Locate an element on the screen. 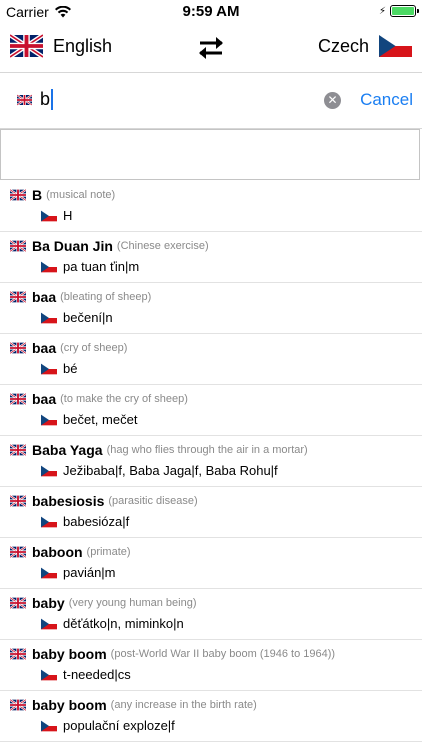 The width and height of the screenshot is (422, 750). headword-line: baby (very young human being) is located at coordinates (103, 603).